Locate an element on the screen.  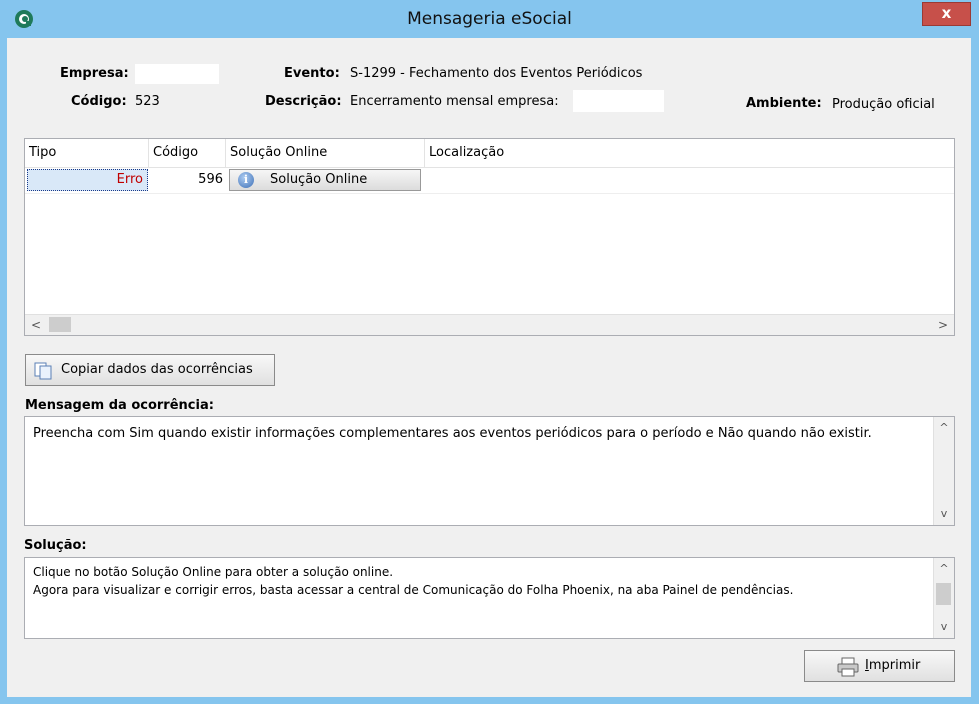
column-header-codigo: Código is located at coordinates (187, 153).